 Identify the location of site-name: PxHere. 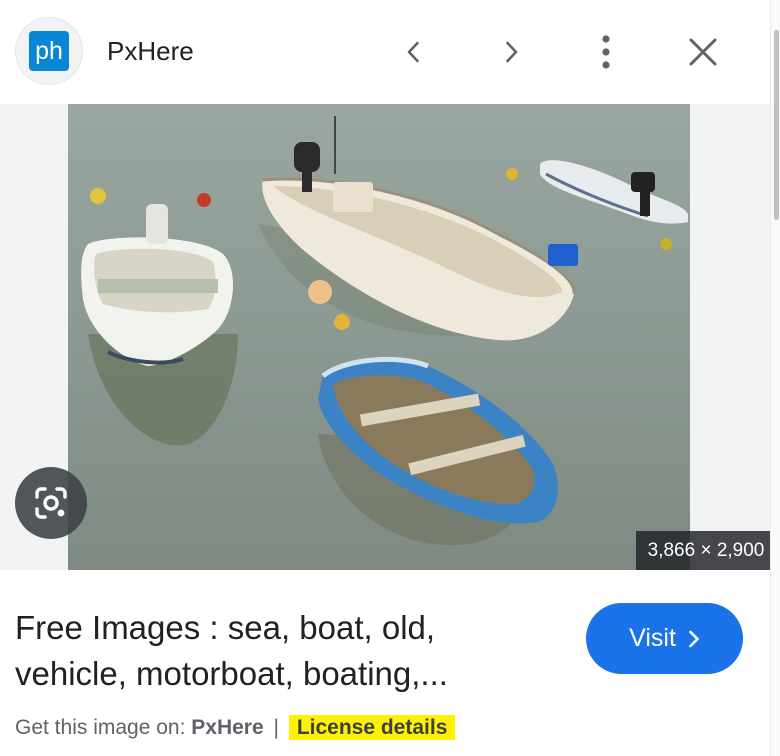
(150, 51).